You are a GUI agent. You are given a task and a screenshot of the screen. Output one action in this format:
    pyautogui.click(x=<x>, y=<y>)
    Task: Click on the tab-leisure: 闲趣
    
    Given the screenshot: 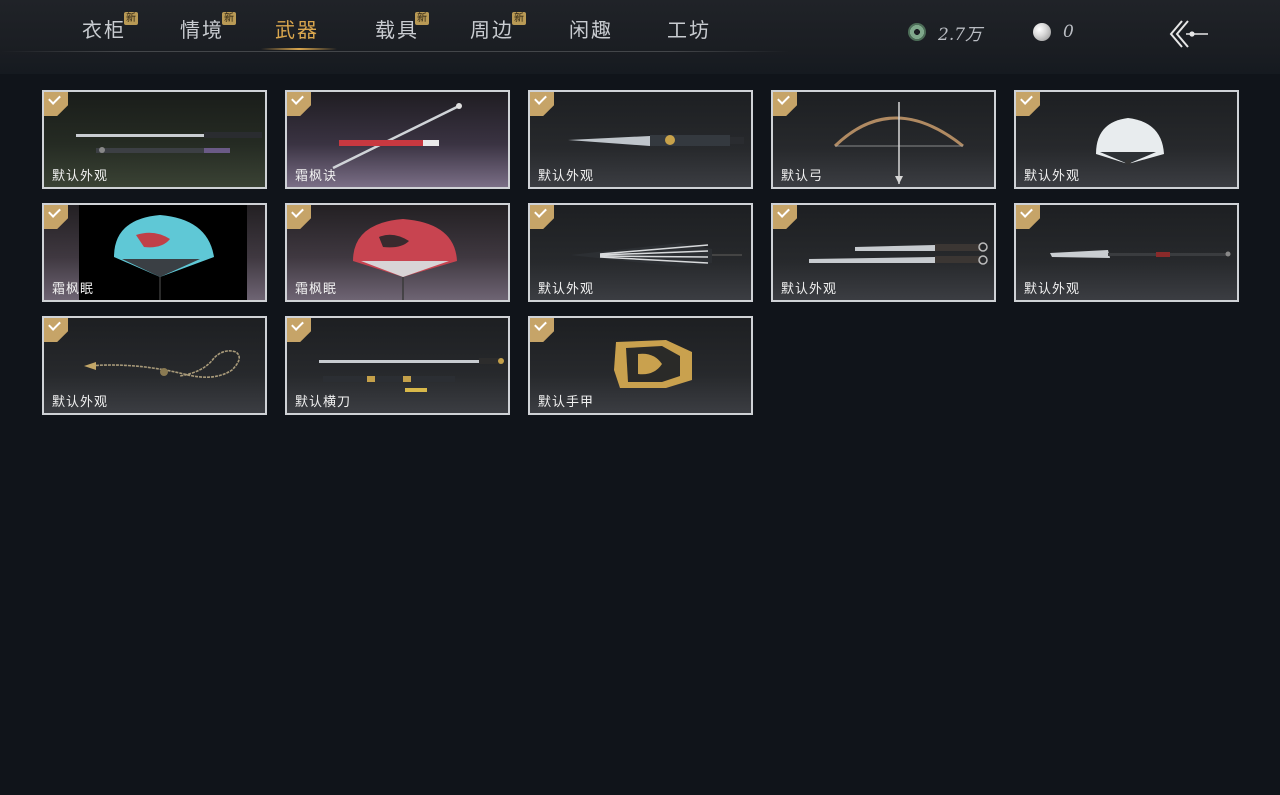 What is the action you would take?
    pyautogui.click(x=591, y=31)
    